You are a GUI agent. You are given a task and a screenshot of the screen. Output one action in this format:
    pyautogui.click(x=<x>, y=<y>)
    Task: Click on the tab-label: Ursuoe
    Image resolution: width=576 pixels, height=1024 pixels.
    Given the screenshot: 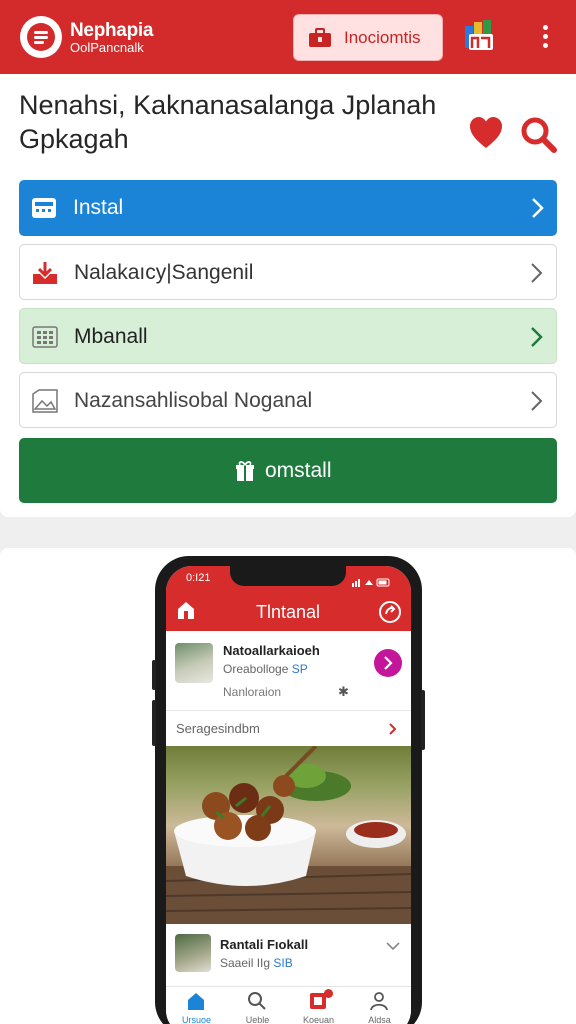 What is the action you would take?
    pyautogui.click(x=196, y=1019)
    